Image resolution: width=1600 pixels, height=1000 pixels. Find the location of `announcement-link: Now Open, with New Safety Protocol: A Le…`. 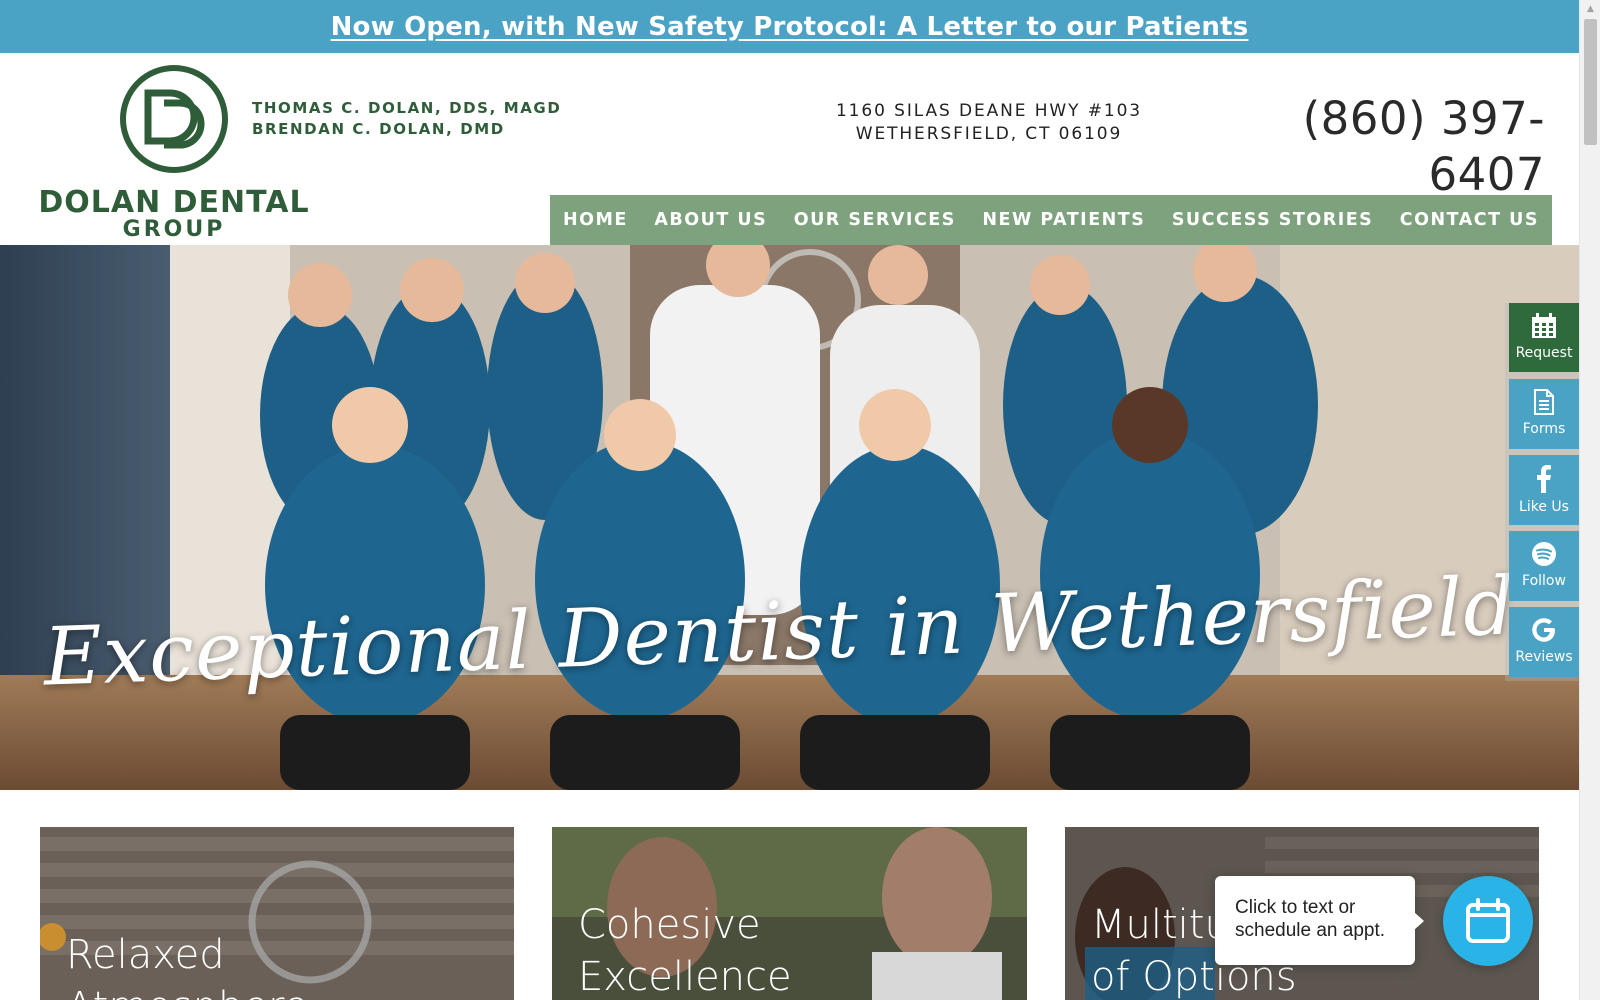

announcement-link: Now Open, with New Safety Protocol: A Le… is located at coordinates (790, 27).